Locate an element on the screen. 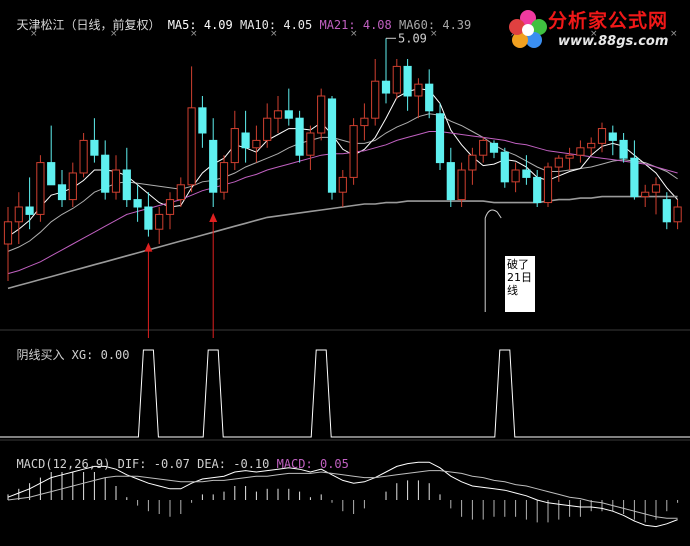  ma60-value: 4.39 is located at coordinates (457, 25).